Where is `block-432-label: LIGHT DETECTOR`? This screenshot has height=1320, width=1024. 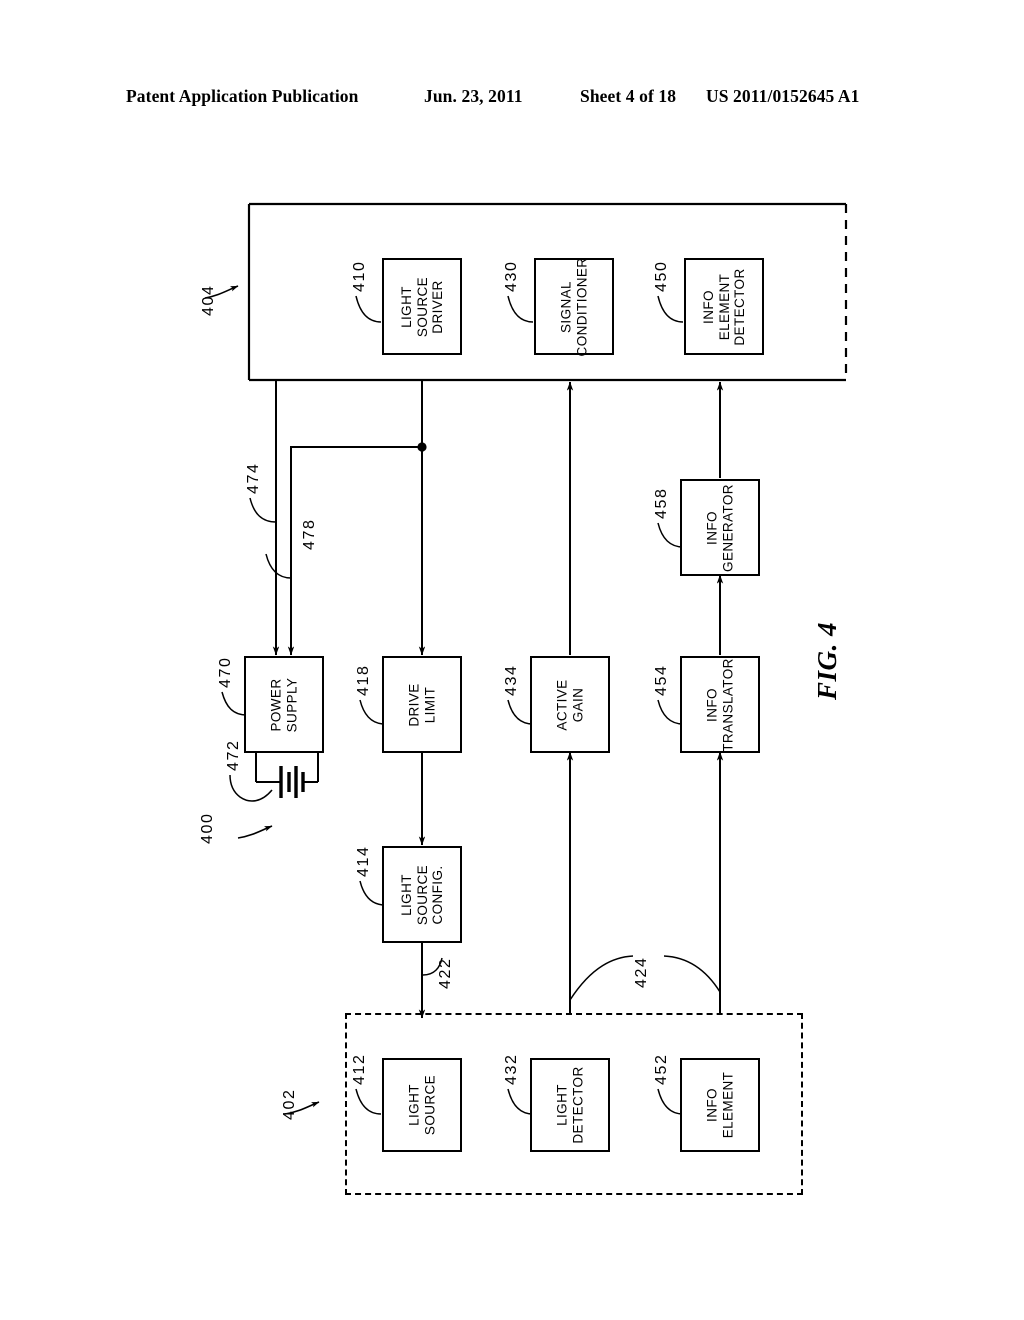
block-432-label: LIGHT DETECTOR is located at coordinates (570, 1105).